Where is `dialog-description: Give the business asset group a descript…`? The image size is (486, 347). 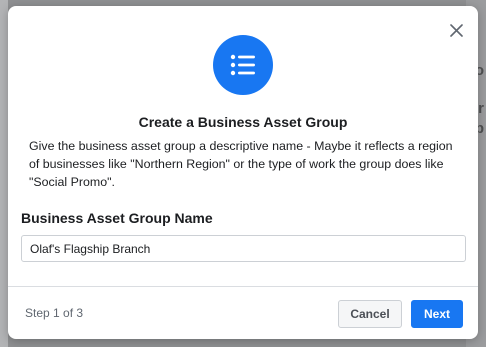
dialog-description: Give the business asset group a descript… is located at coordinates (241, 164).